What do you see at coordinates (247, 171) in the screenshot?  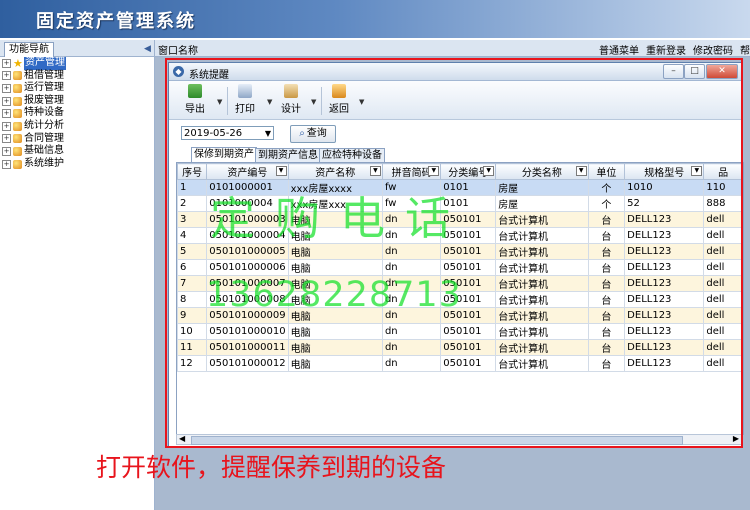 I see `column-header: 资产编号 ▼` at bounding box center [247, 171].